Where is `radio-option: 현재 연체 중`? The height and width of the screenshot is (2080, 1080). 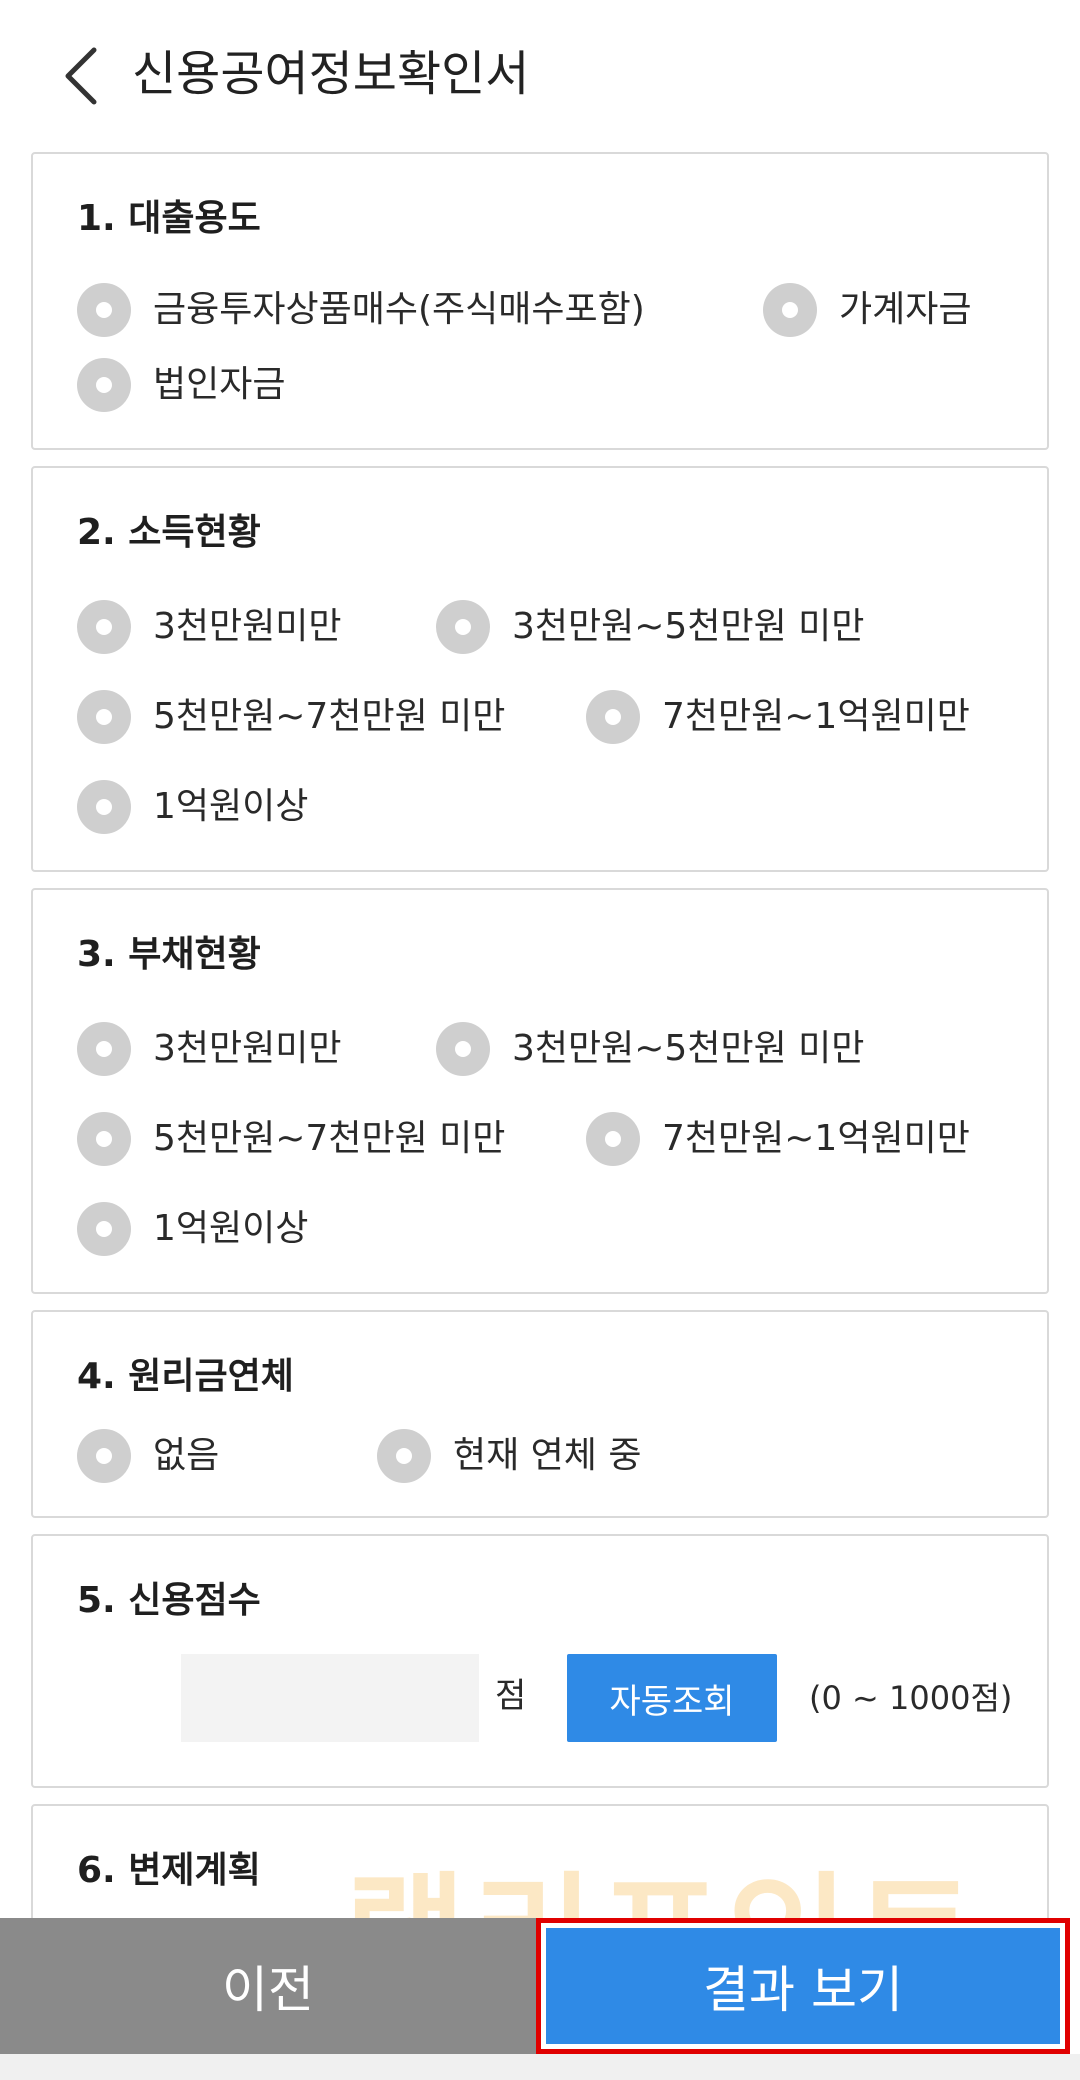
radio-option: 현재 연체 중 is located at coordinates (509, 1456).